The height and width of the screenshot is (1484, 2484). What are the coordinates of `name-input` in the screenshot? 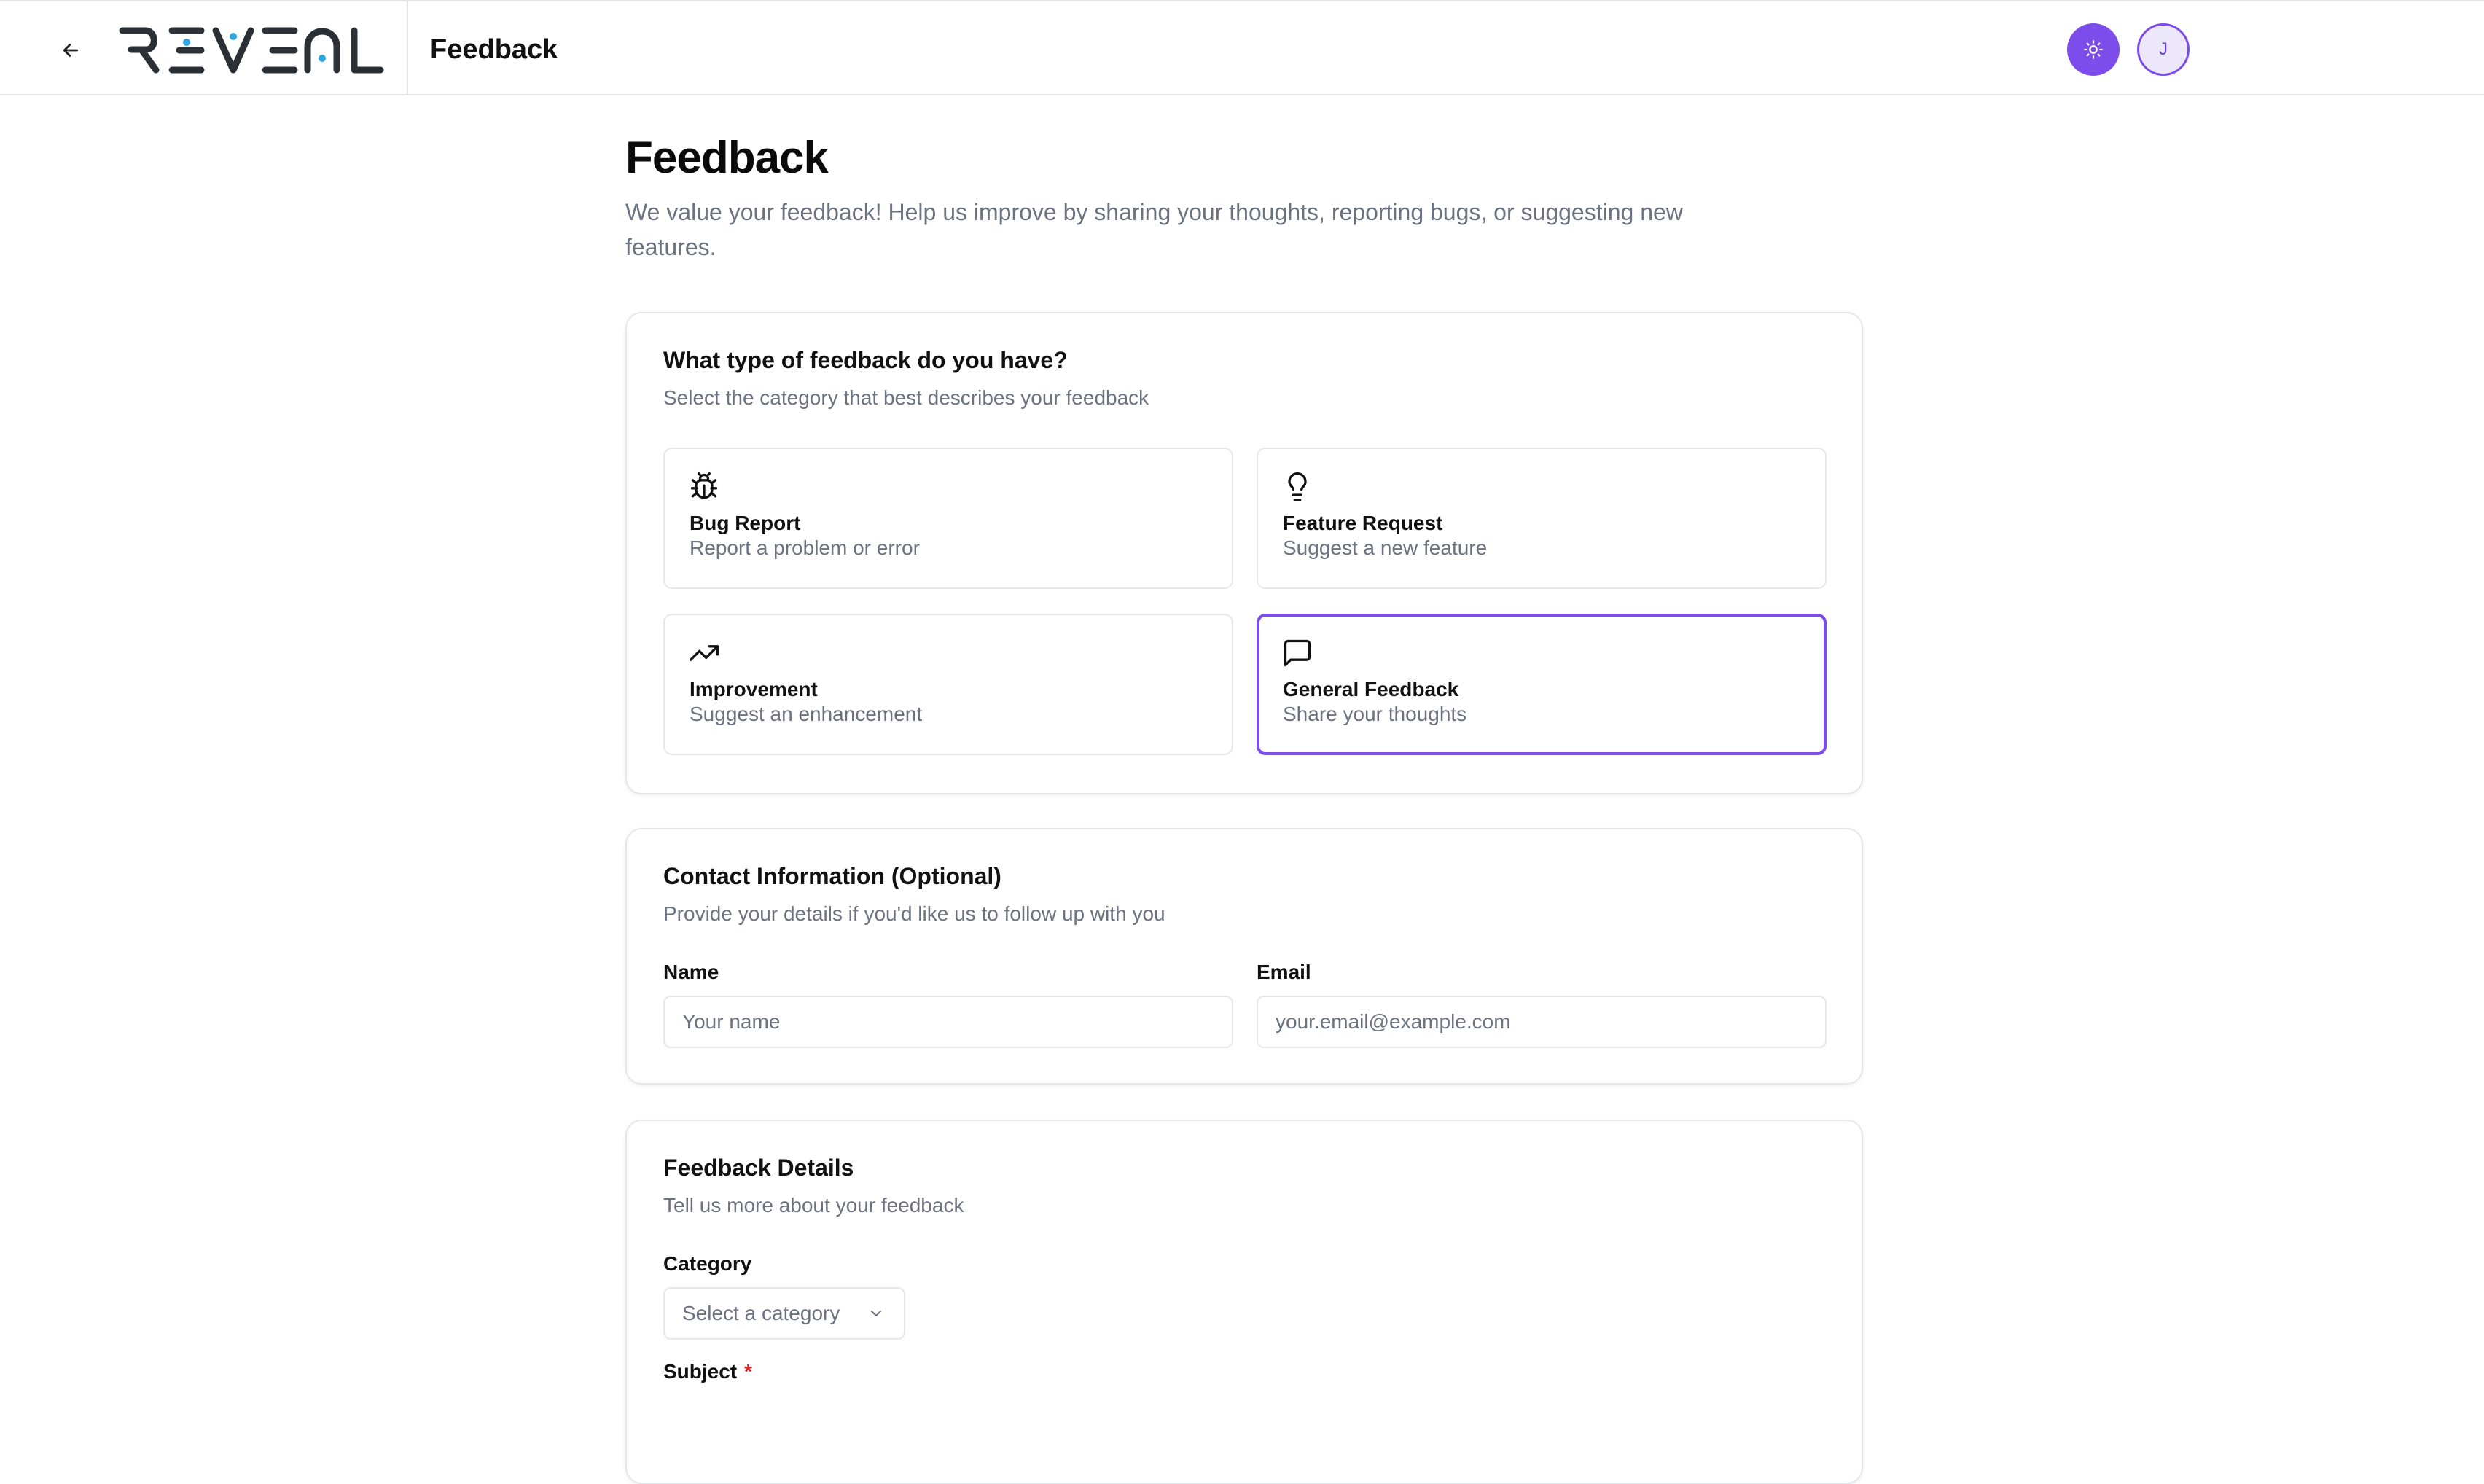 It's located at (948, 1022).